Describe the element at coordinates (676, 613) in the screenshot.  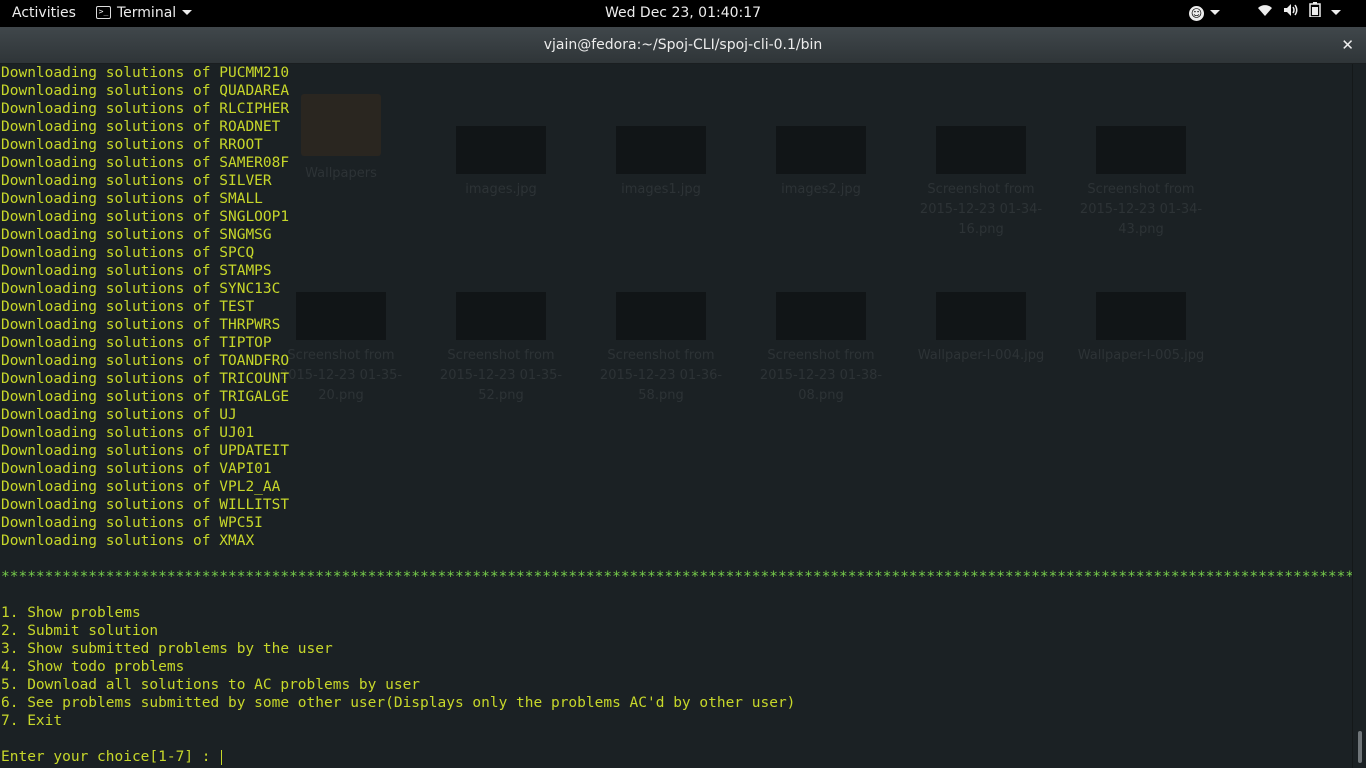
I see `menu-option: 1. Show problems` at that location.